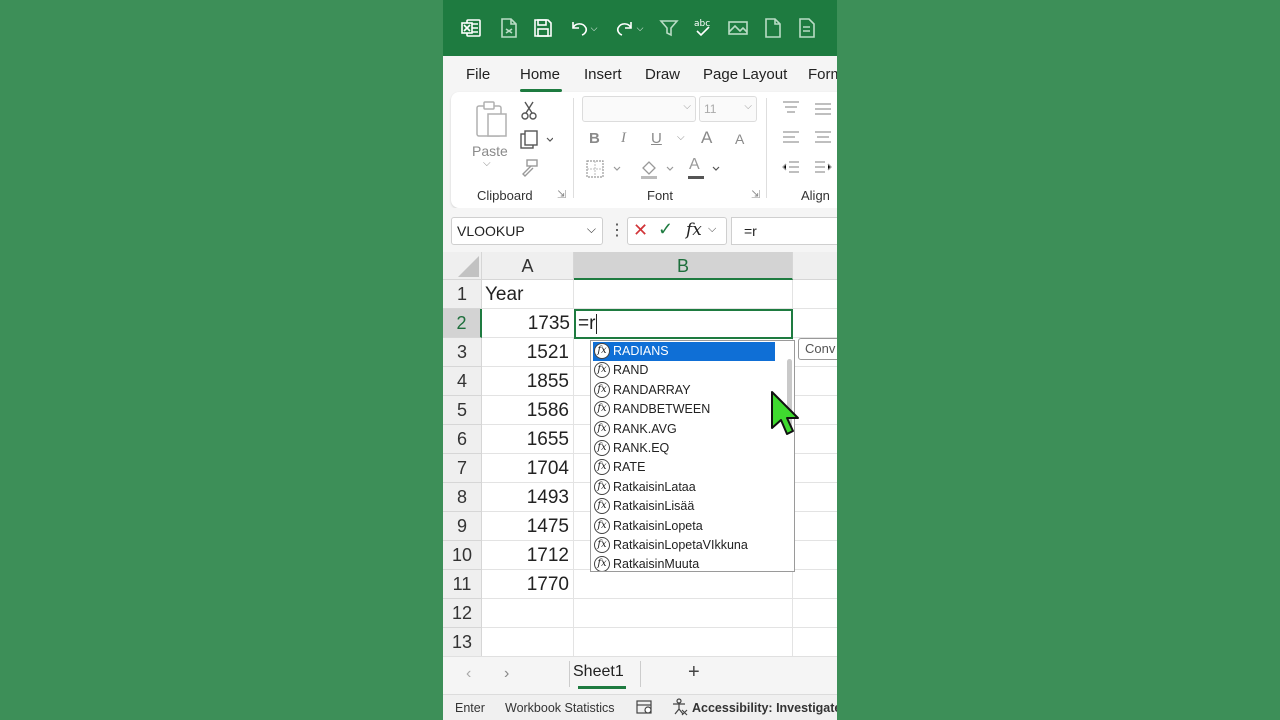  Describe the element at coordinates (683, 613) in the screenshot. I see `cell-b12` at that location.